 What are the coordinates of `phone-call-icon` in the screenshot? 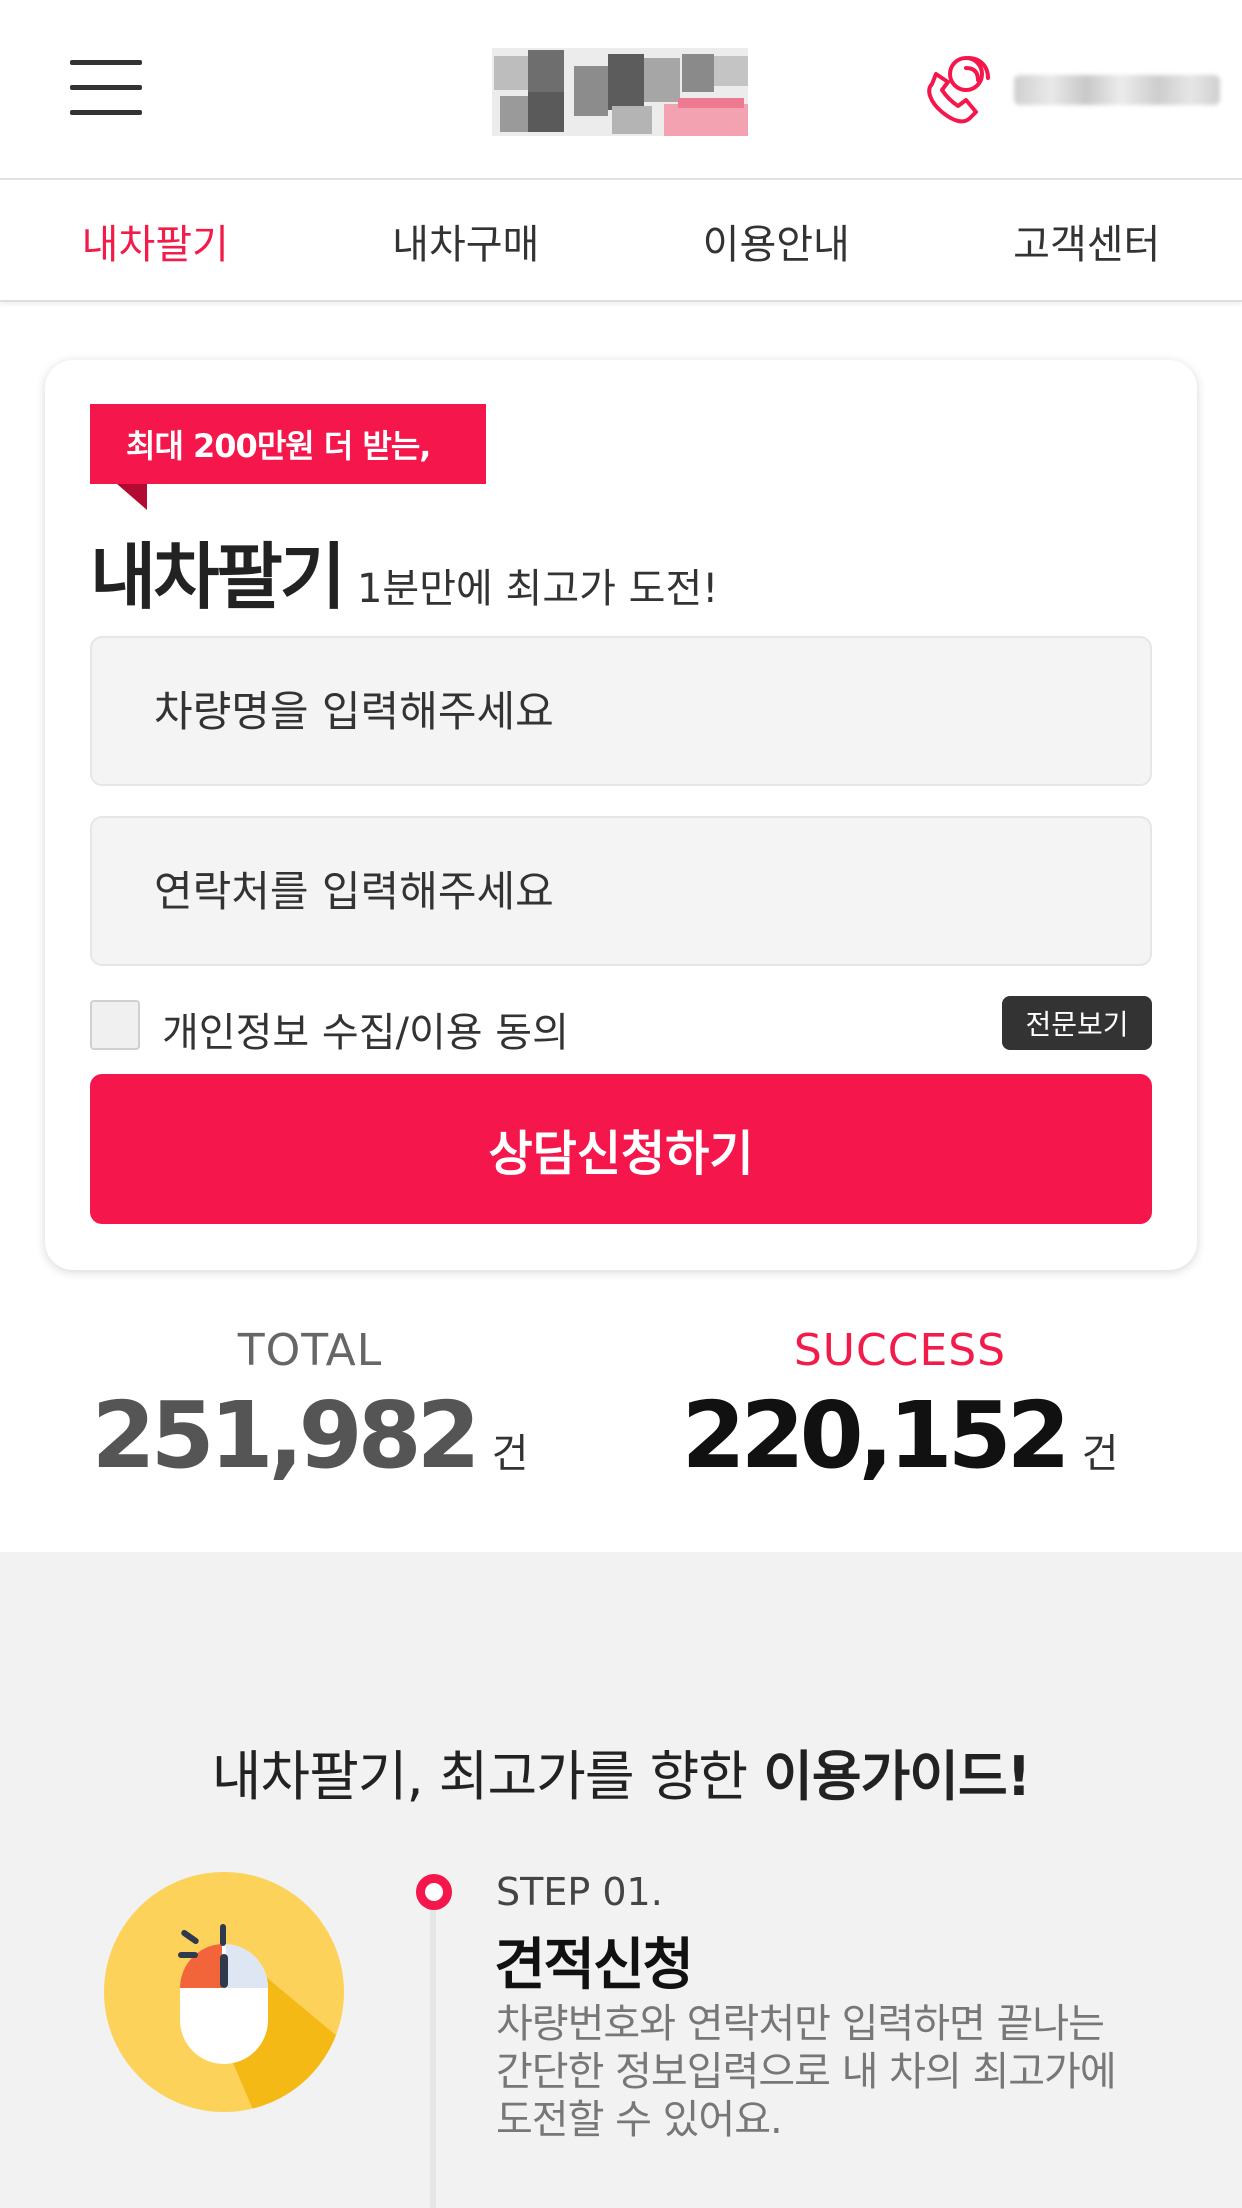 It's located at (958, 90).